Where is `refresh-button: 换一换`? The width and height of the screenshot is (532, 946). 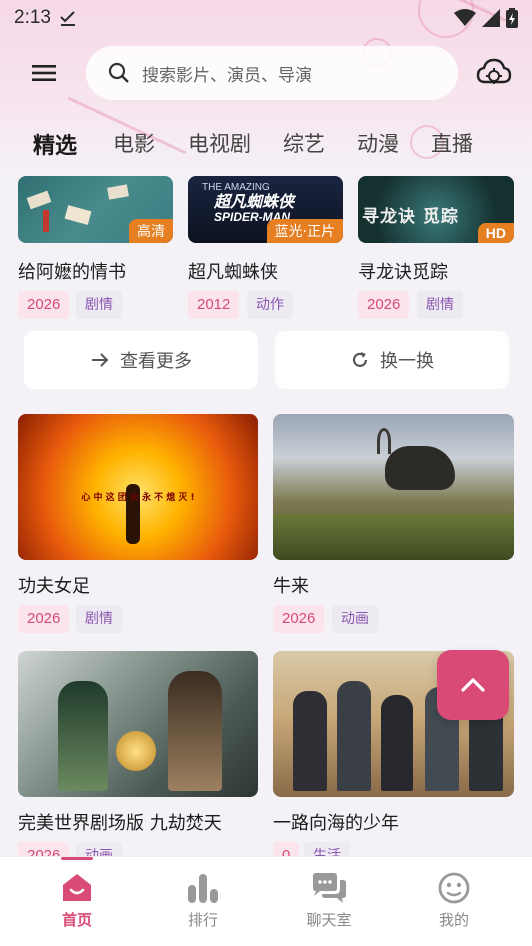
refresh-button: 换一换 is located at coordinates (392, 360).